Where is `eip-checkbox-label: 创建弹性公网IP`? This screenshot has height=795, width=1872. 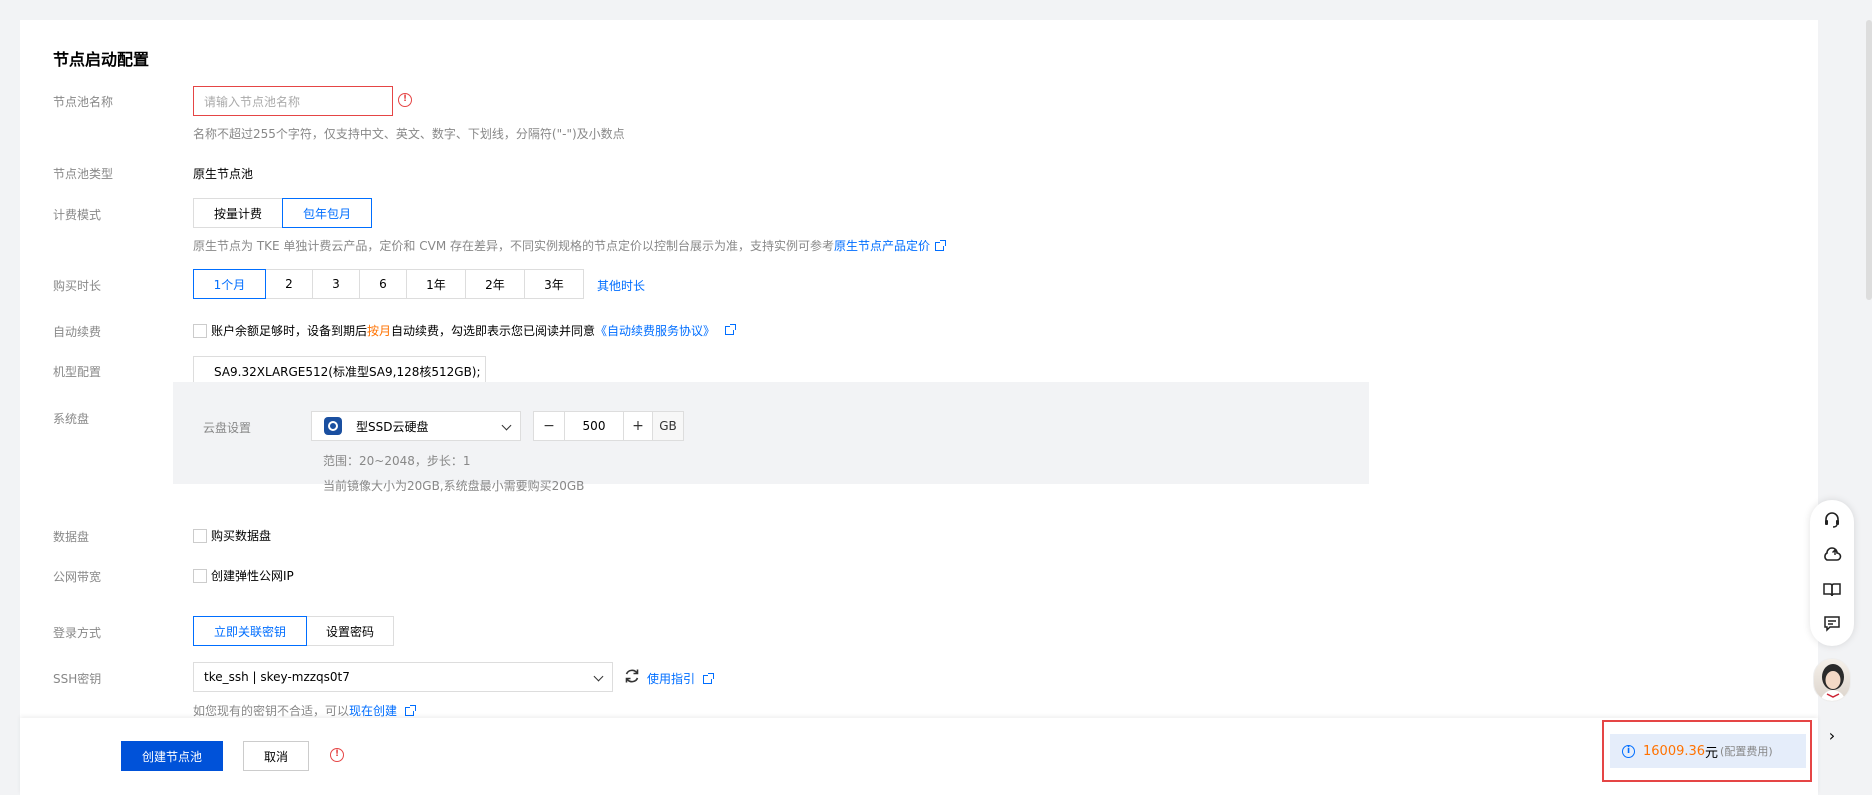
eip-checkbox-label: 创建弹性公网IP is located at coordinates (252, 576).